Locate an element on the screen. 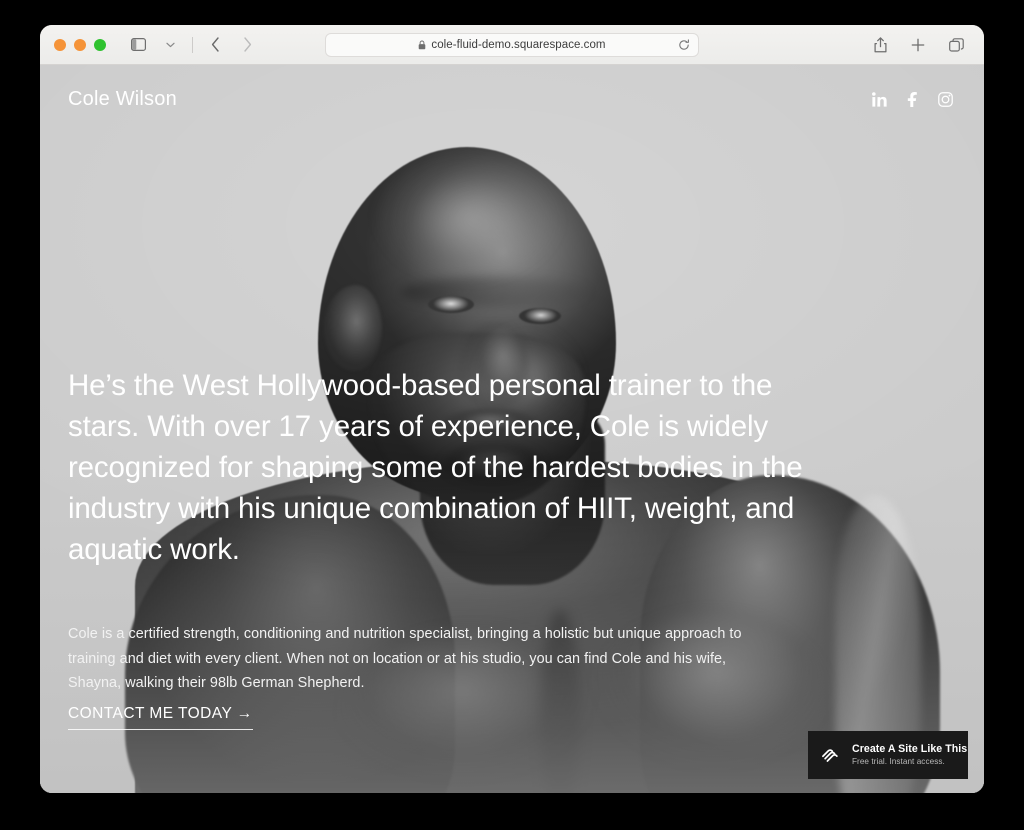  maximize-window-button is located at coordinates (100, 44).